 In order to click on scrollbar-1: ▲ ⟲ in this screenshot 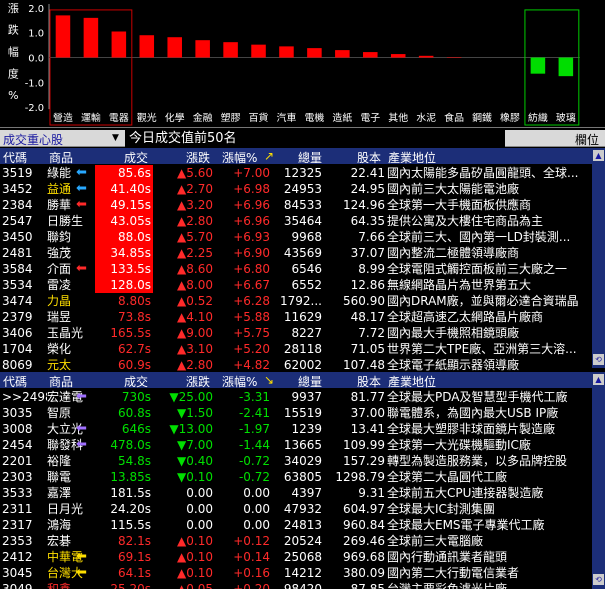, I will do `click(598, 258)`.